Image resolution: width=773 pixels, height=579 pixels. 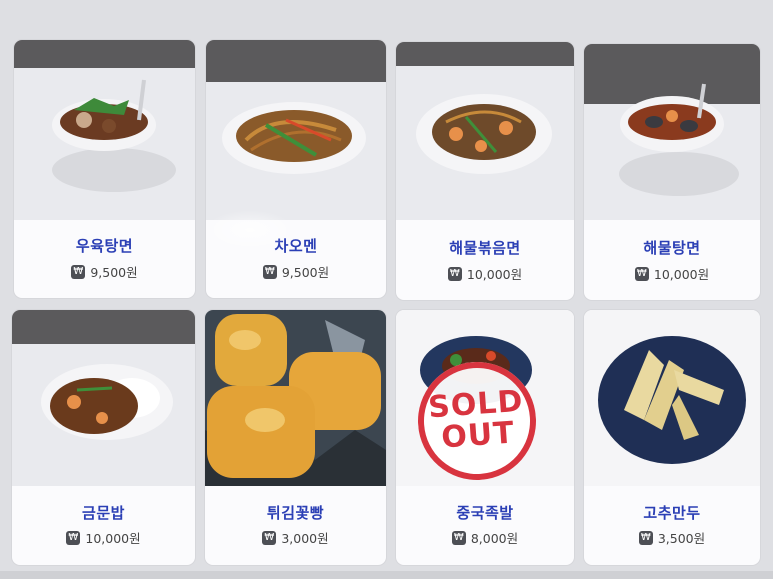 What do you see at coordinates (485, 513) in the screenshot?
I see `menu-item-name: 중국족발` at bounding box center [485, 513].